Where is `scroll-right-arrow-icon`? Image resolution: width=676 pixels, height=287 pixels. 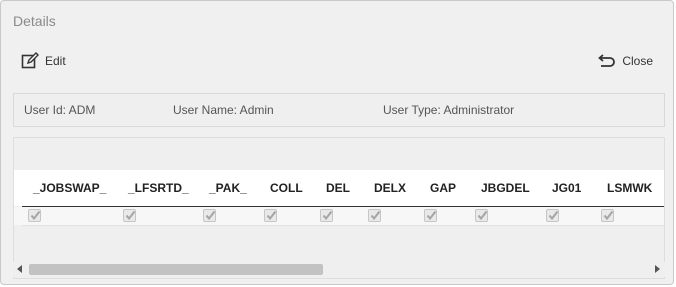
scroll-right-arrow-icon is located at coordinates (657, 269).